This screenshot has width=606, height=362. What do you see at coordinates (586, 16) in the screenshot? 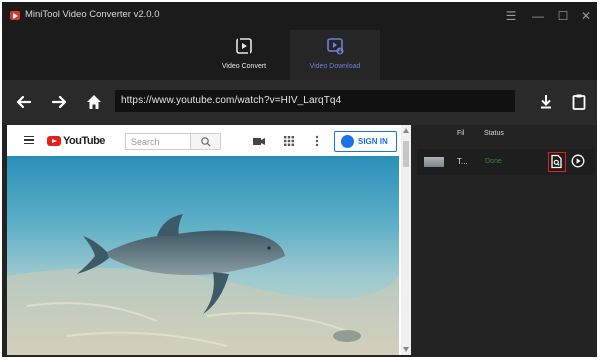
I see `close-icon: ✕` at bounding box center [586, 16].